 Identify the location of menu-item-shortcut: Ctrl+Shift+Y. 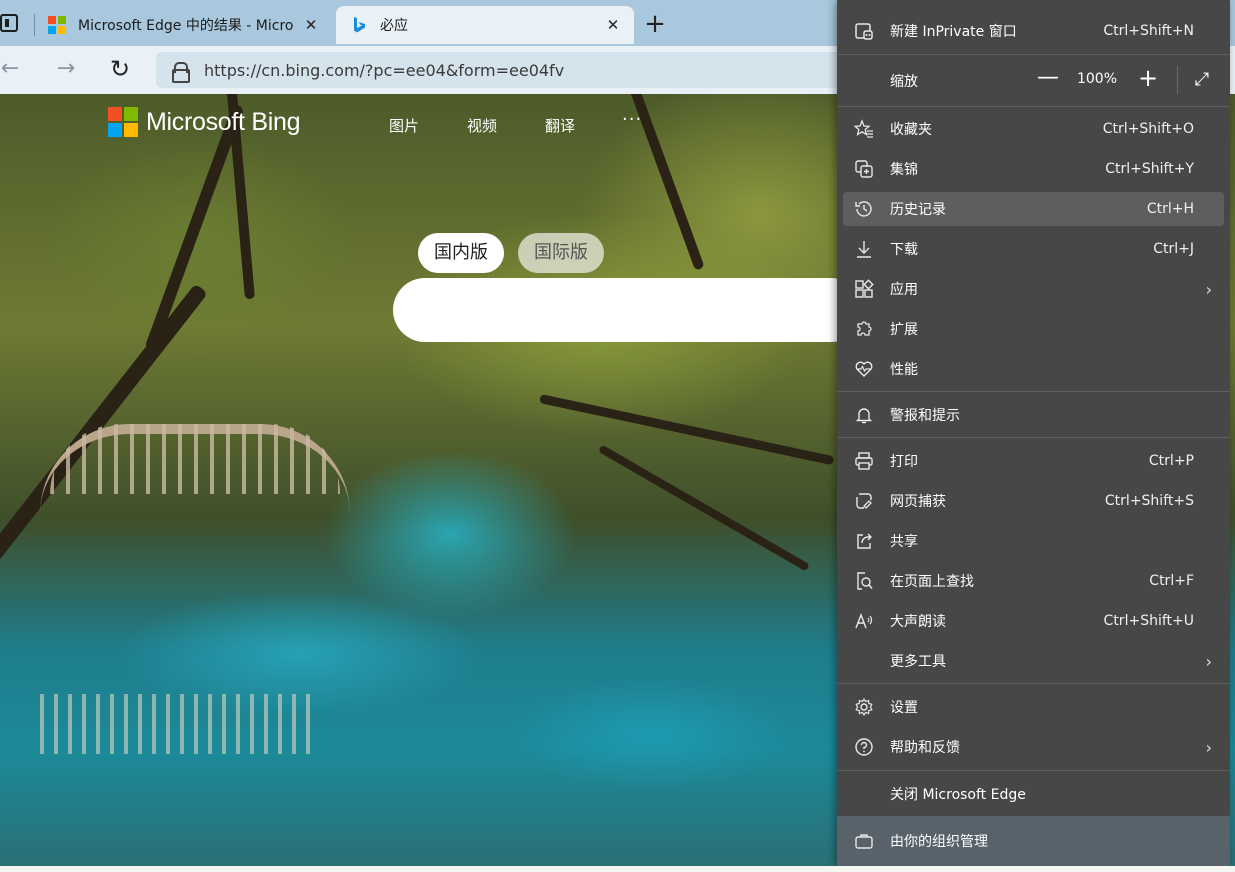
(1149, 169).